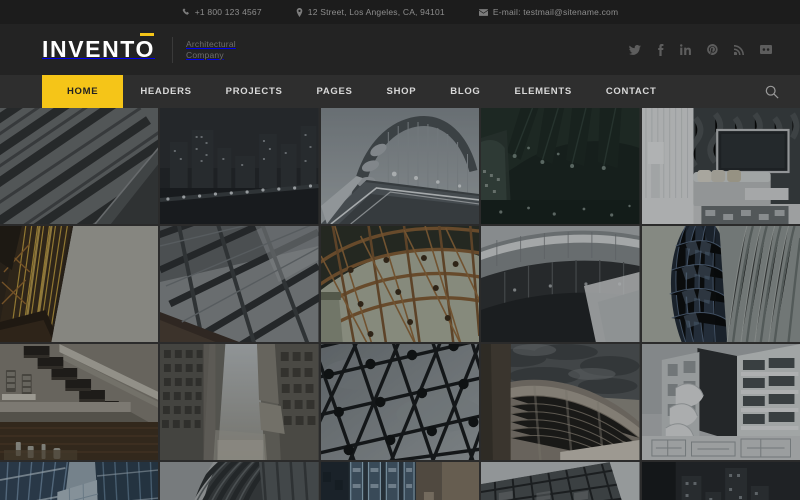 Image resolution: width=800 pixels, height=500 pixels. I want to click on social-link-flickr, so click(766, 49).